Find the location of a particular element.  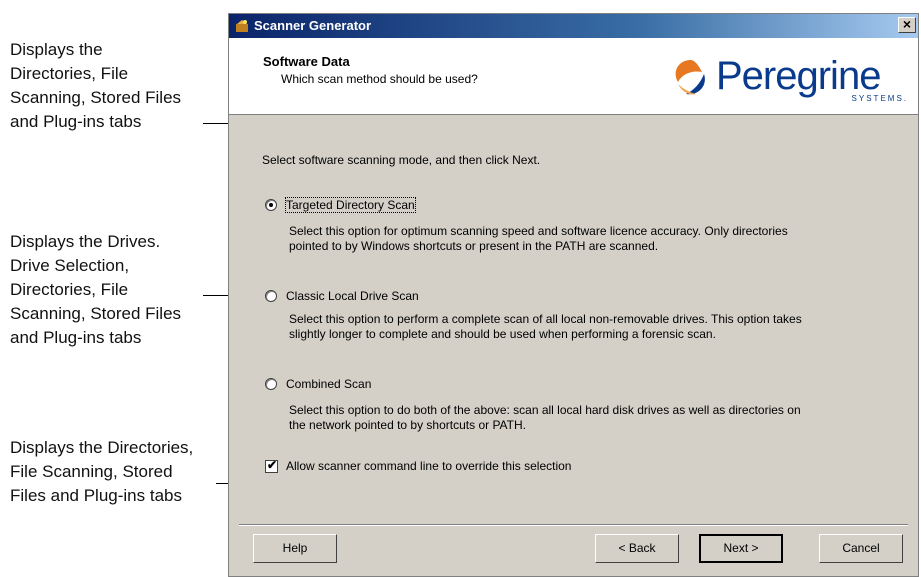

next-button: Next > is located at coordinates (741, 548).